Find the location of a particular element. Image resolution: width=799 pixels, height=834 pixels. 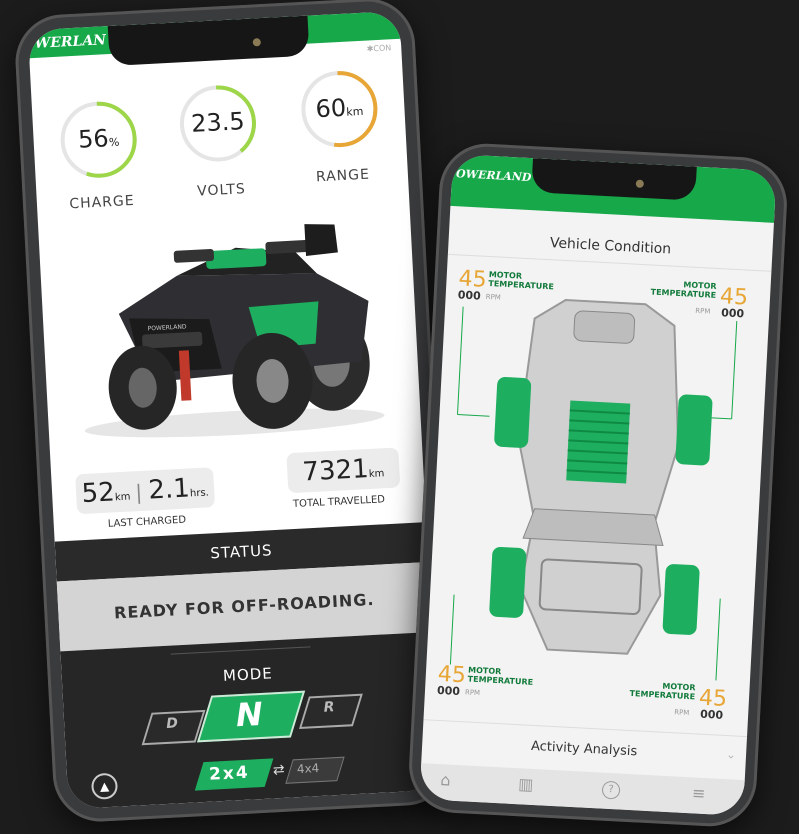

charge-value: 56 is located at coordinates (93, 139).